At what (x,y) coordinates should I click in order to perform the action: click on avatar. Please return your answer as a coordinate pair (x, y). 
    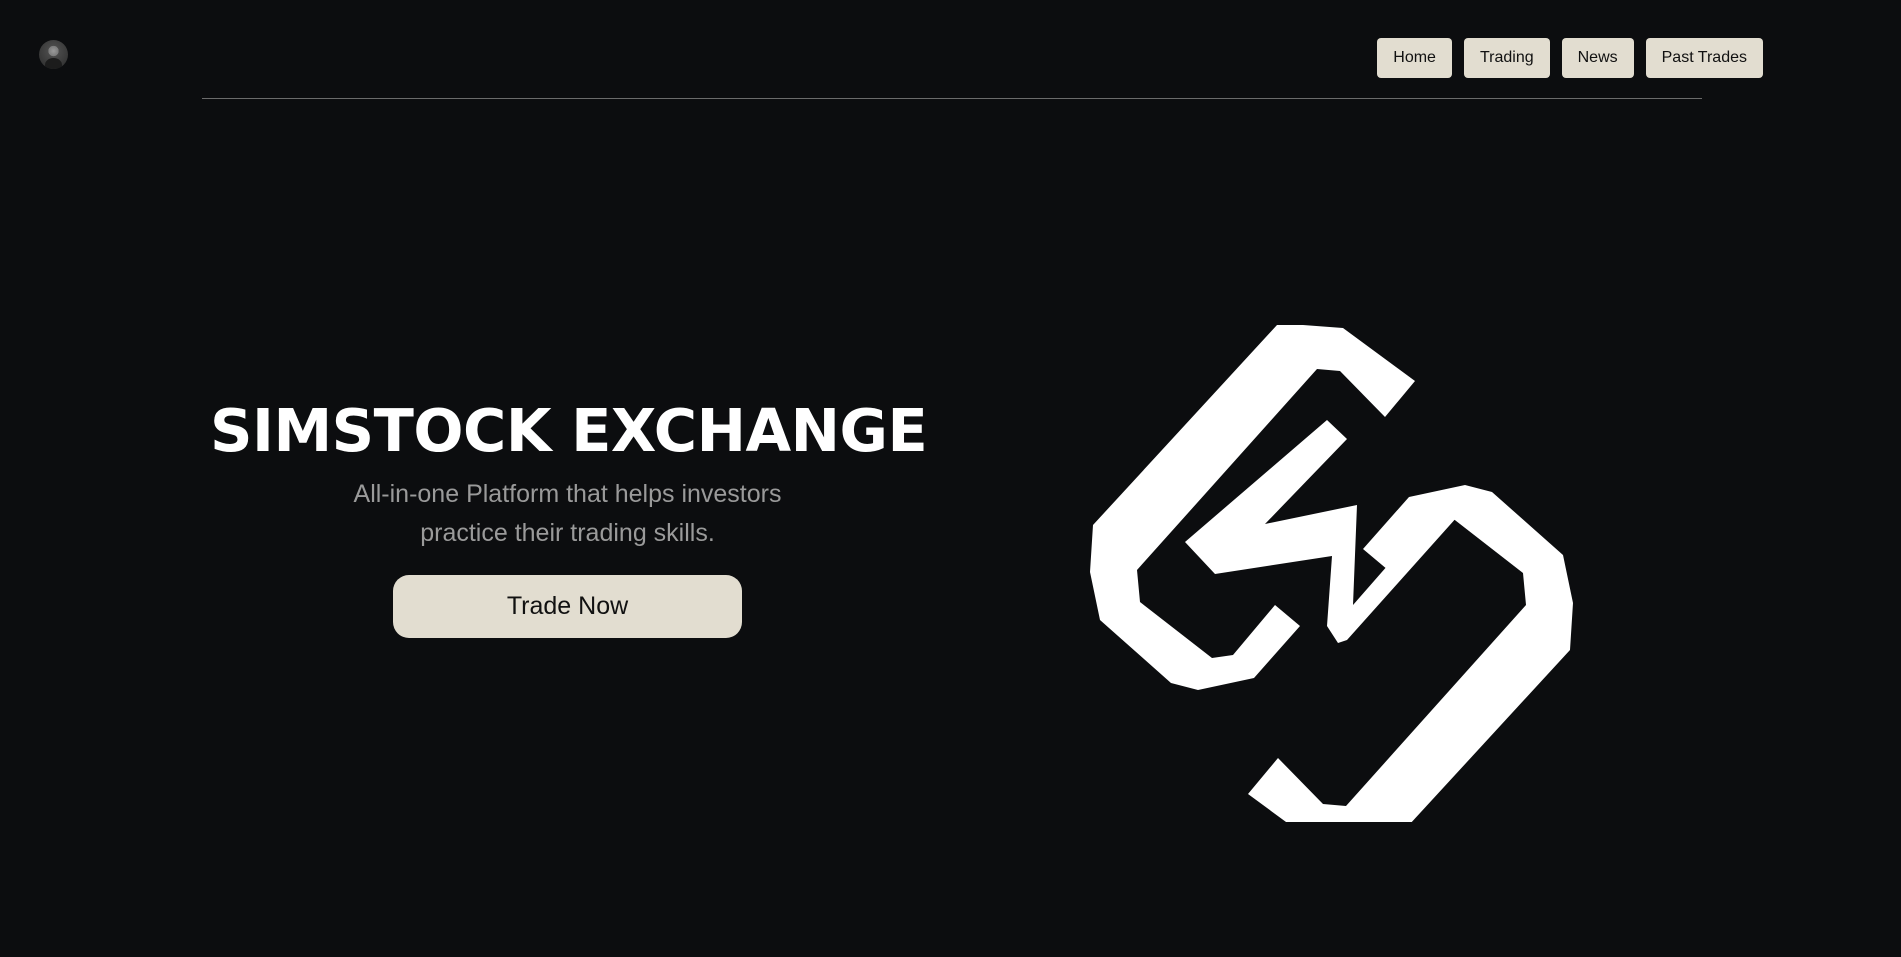
    Looking at the image, I should click on (53, 54).